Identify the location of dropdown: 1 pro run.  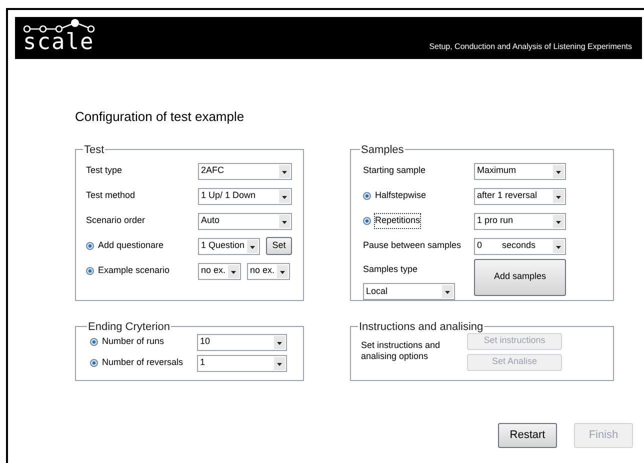
(520, 221).